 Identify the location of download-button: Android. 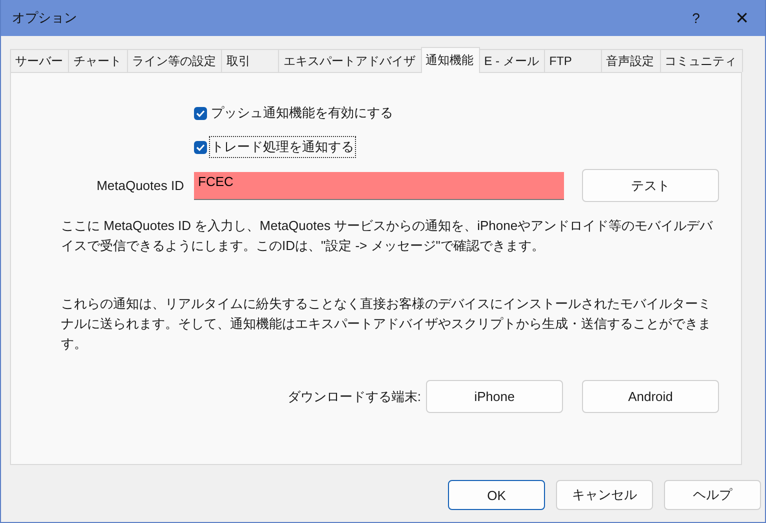
(650, 396).